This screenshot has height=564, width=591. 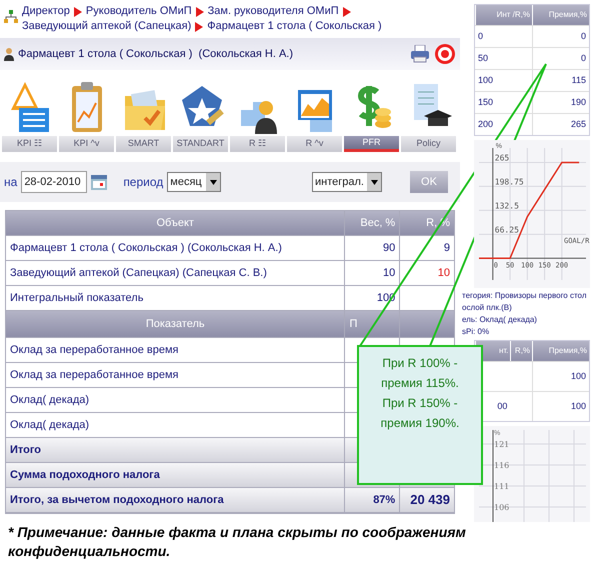 What do you see at coordinates (502, 406) in the screenshot?
I see `table-cell-text: 00` at bounding box center [502, 406].